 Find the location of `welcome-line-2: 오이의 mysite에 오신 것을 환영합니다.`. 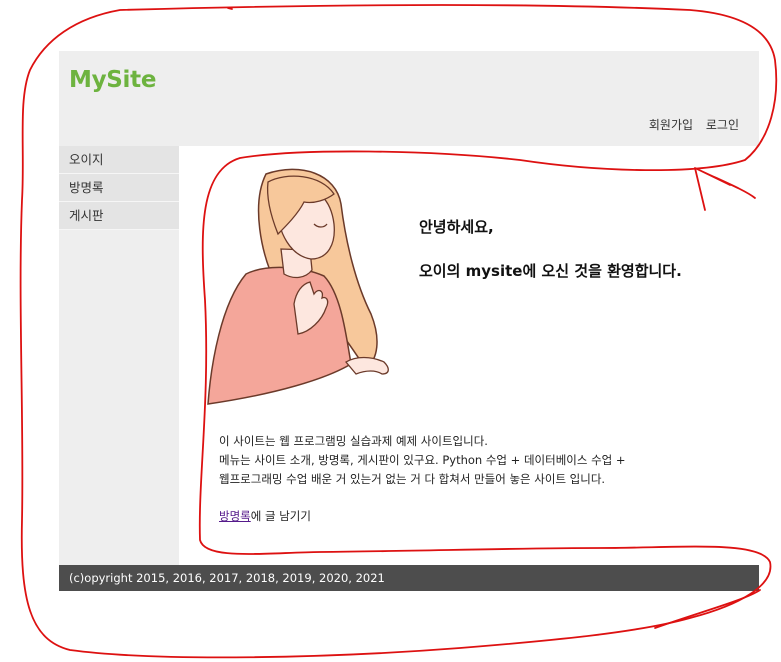

welcome-line-2: 오이의 mysite에 오신 것을 환영합니다. is located at coordinates (550, 271).